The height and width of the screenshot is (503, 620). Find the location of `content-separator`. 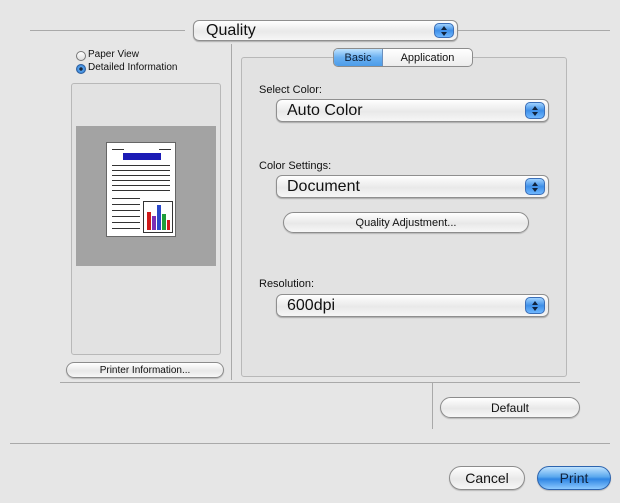

content-separator is located at coordinates (320, 382).